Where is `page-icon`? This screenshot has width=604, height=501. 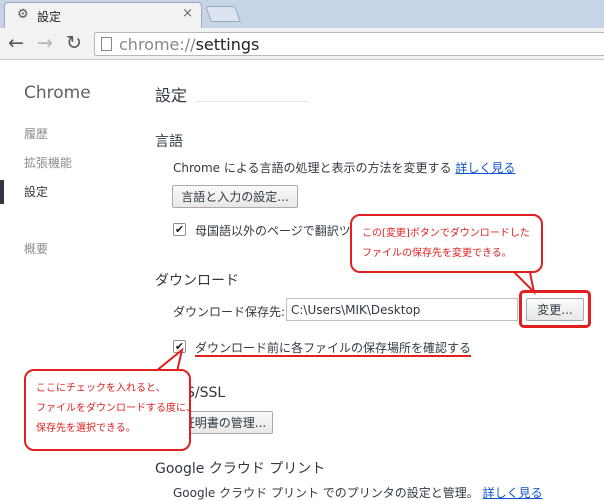
page-icon is located at coordinates (106, 44).